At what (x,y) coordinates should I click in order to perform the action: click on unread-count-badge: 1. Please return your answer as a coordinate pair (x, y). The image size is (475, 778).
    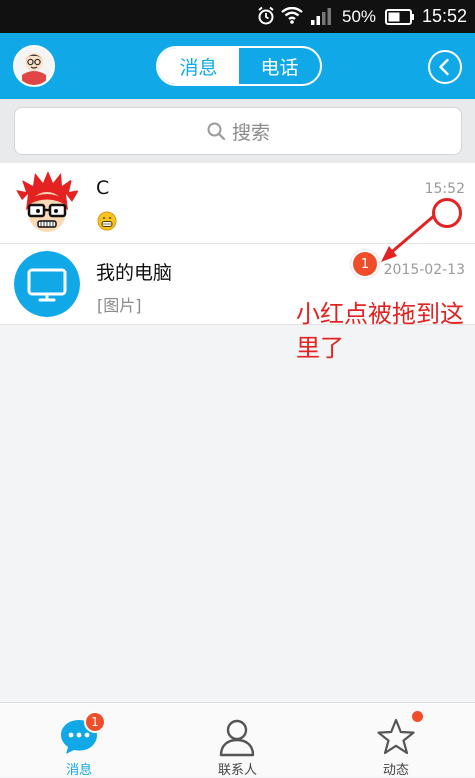
    Looking at the image, I should click on (95, 722).